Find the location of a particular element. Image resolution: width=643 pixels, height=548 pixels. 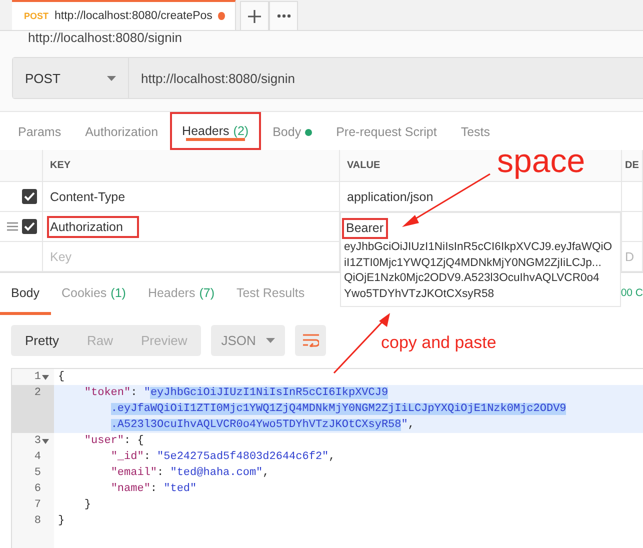

code-token: { is located at coordinates (61, 377).